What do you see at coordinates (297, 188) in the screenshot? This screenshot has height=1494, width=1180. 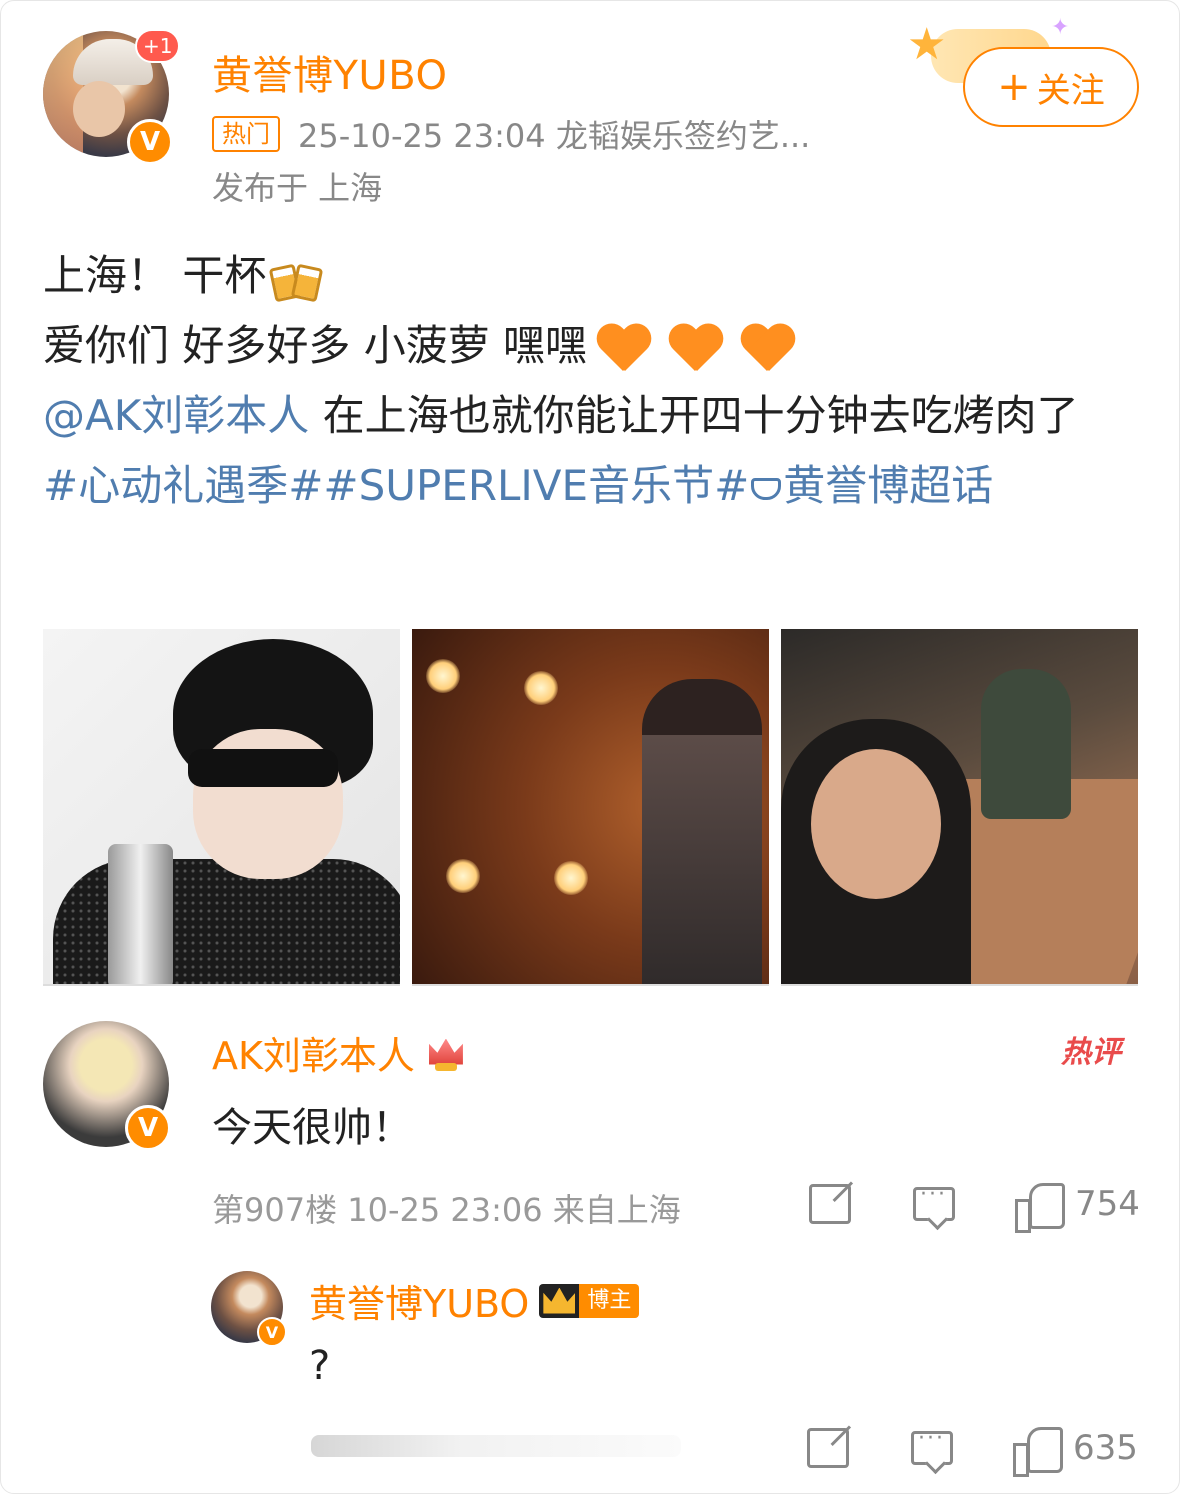 I see `post-location: 发布于 上海` at bounding box center [297, 188].